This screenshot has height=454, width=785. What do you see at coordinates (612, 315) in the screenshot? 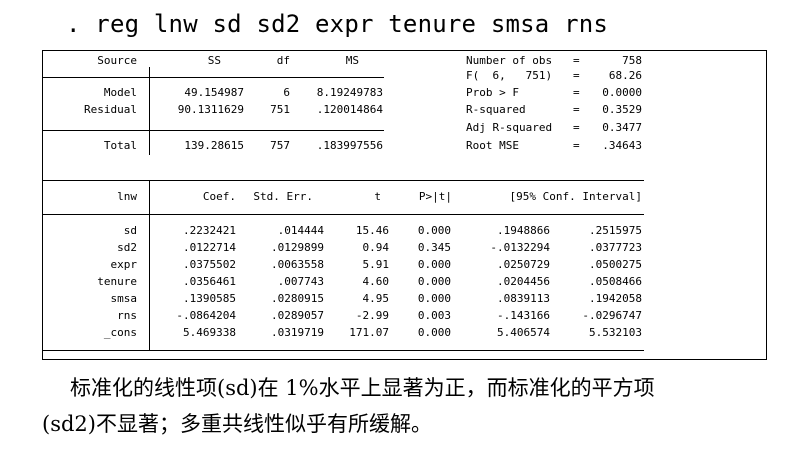
I see `coef-ci-hi: -.0296747` at bounding box center [612, 315].